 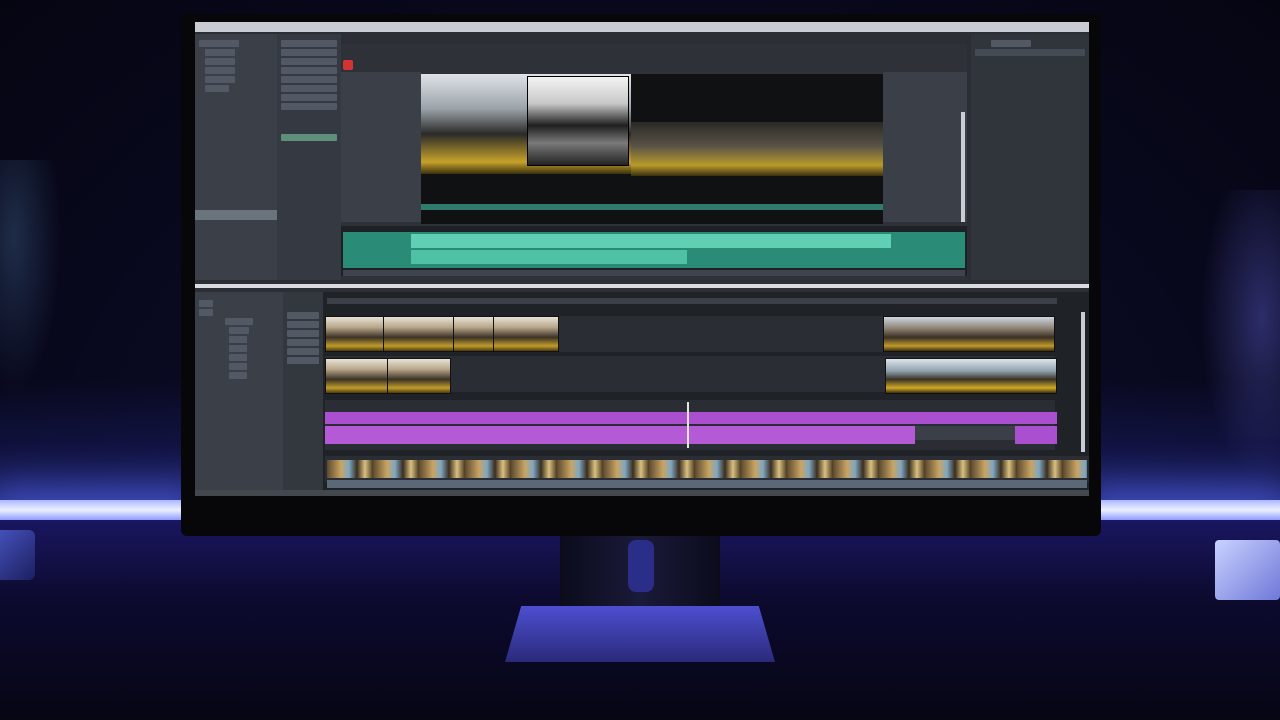 I want to click on source-monitor-right, so click(x=925, y=147).